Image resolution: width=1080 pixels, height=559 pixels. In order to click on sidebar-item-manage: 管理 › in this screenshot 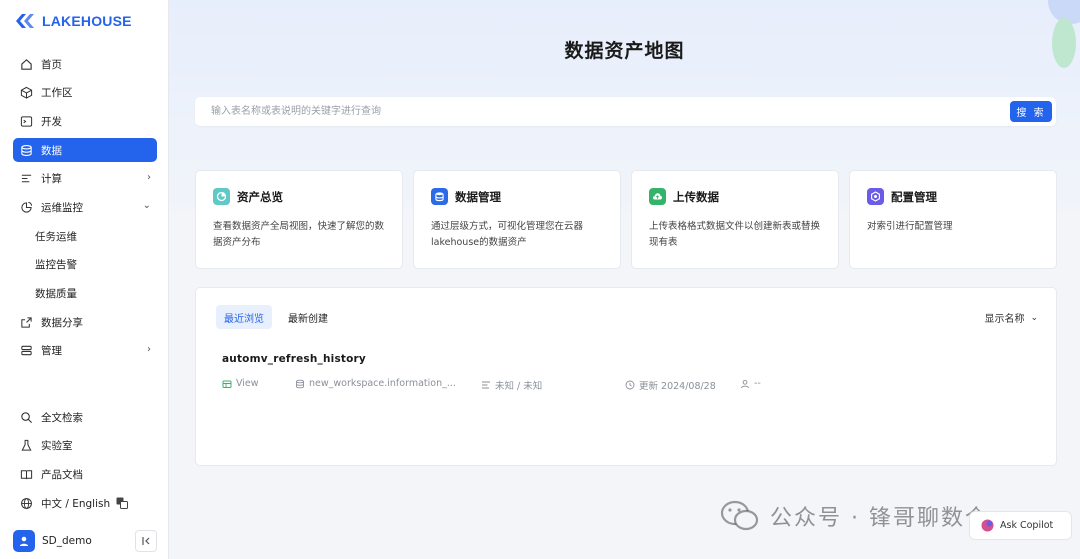, I will do `click(85, 351)`.